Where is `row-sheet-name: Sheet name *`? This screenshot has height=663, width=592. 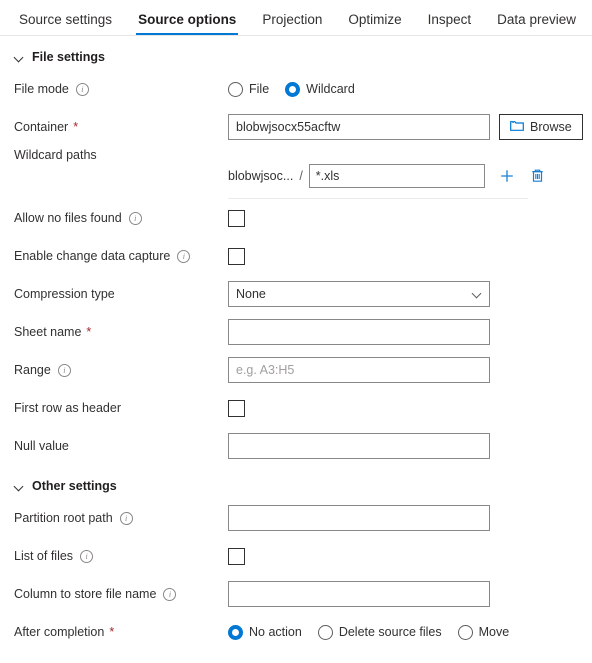 row-sheet-name: Sheet name * is located at coordinates (296, 332).